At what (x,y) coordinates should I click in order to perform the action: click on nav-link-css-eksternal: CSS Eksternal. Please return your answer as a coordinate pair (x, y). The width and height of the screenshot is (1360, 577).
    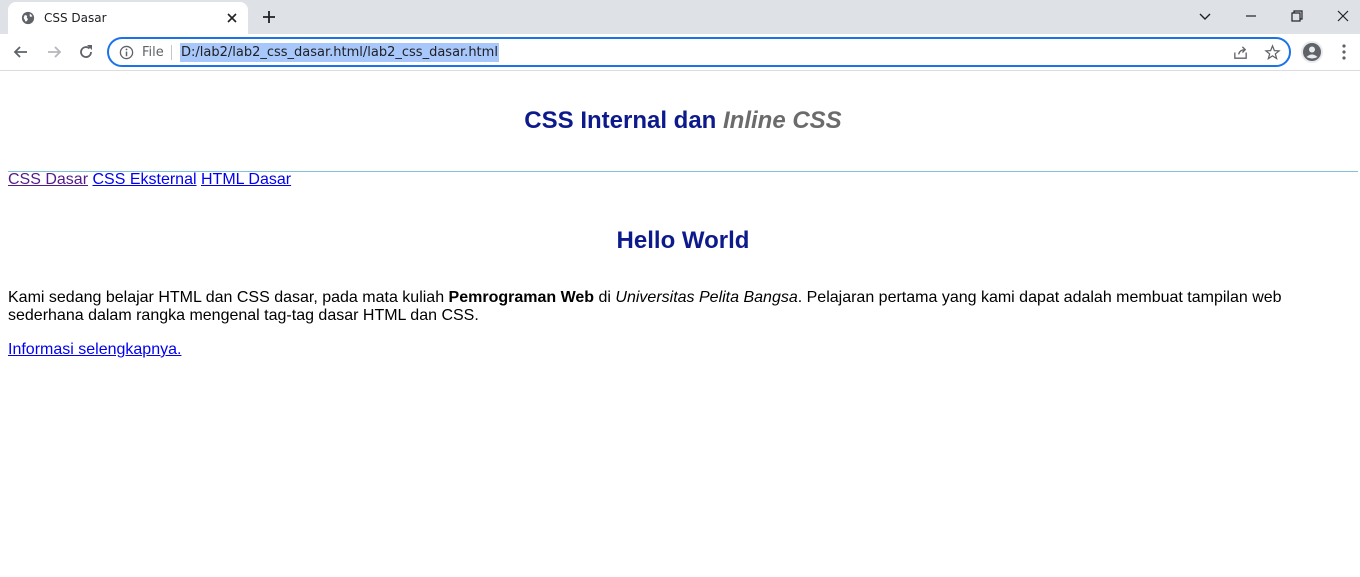
    Looking at the image, I should click on (144, 179).